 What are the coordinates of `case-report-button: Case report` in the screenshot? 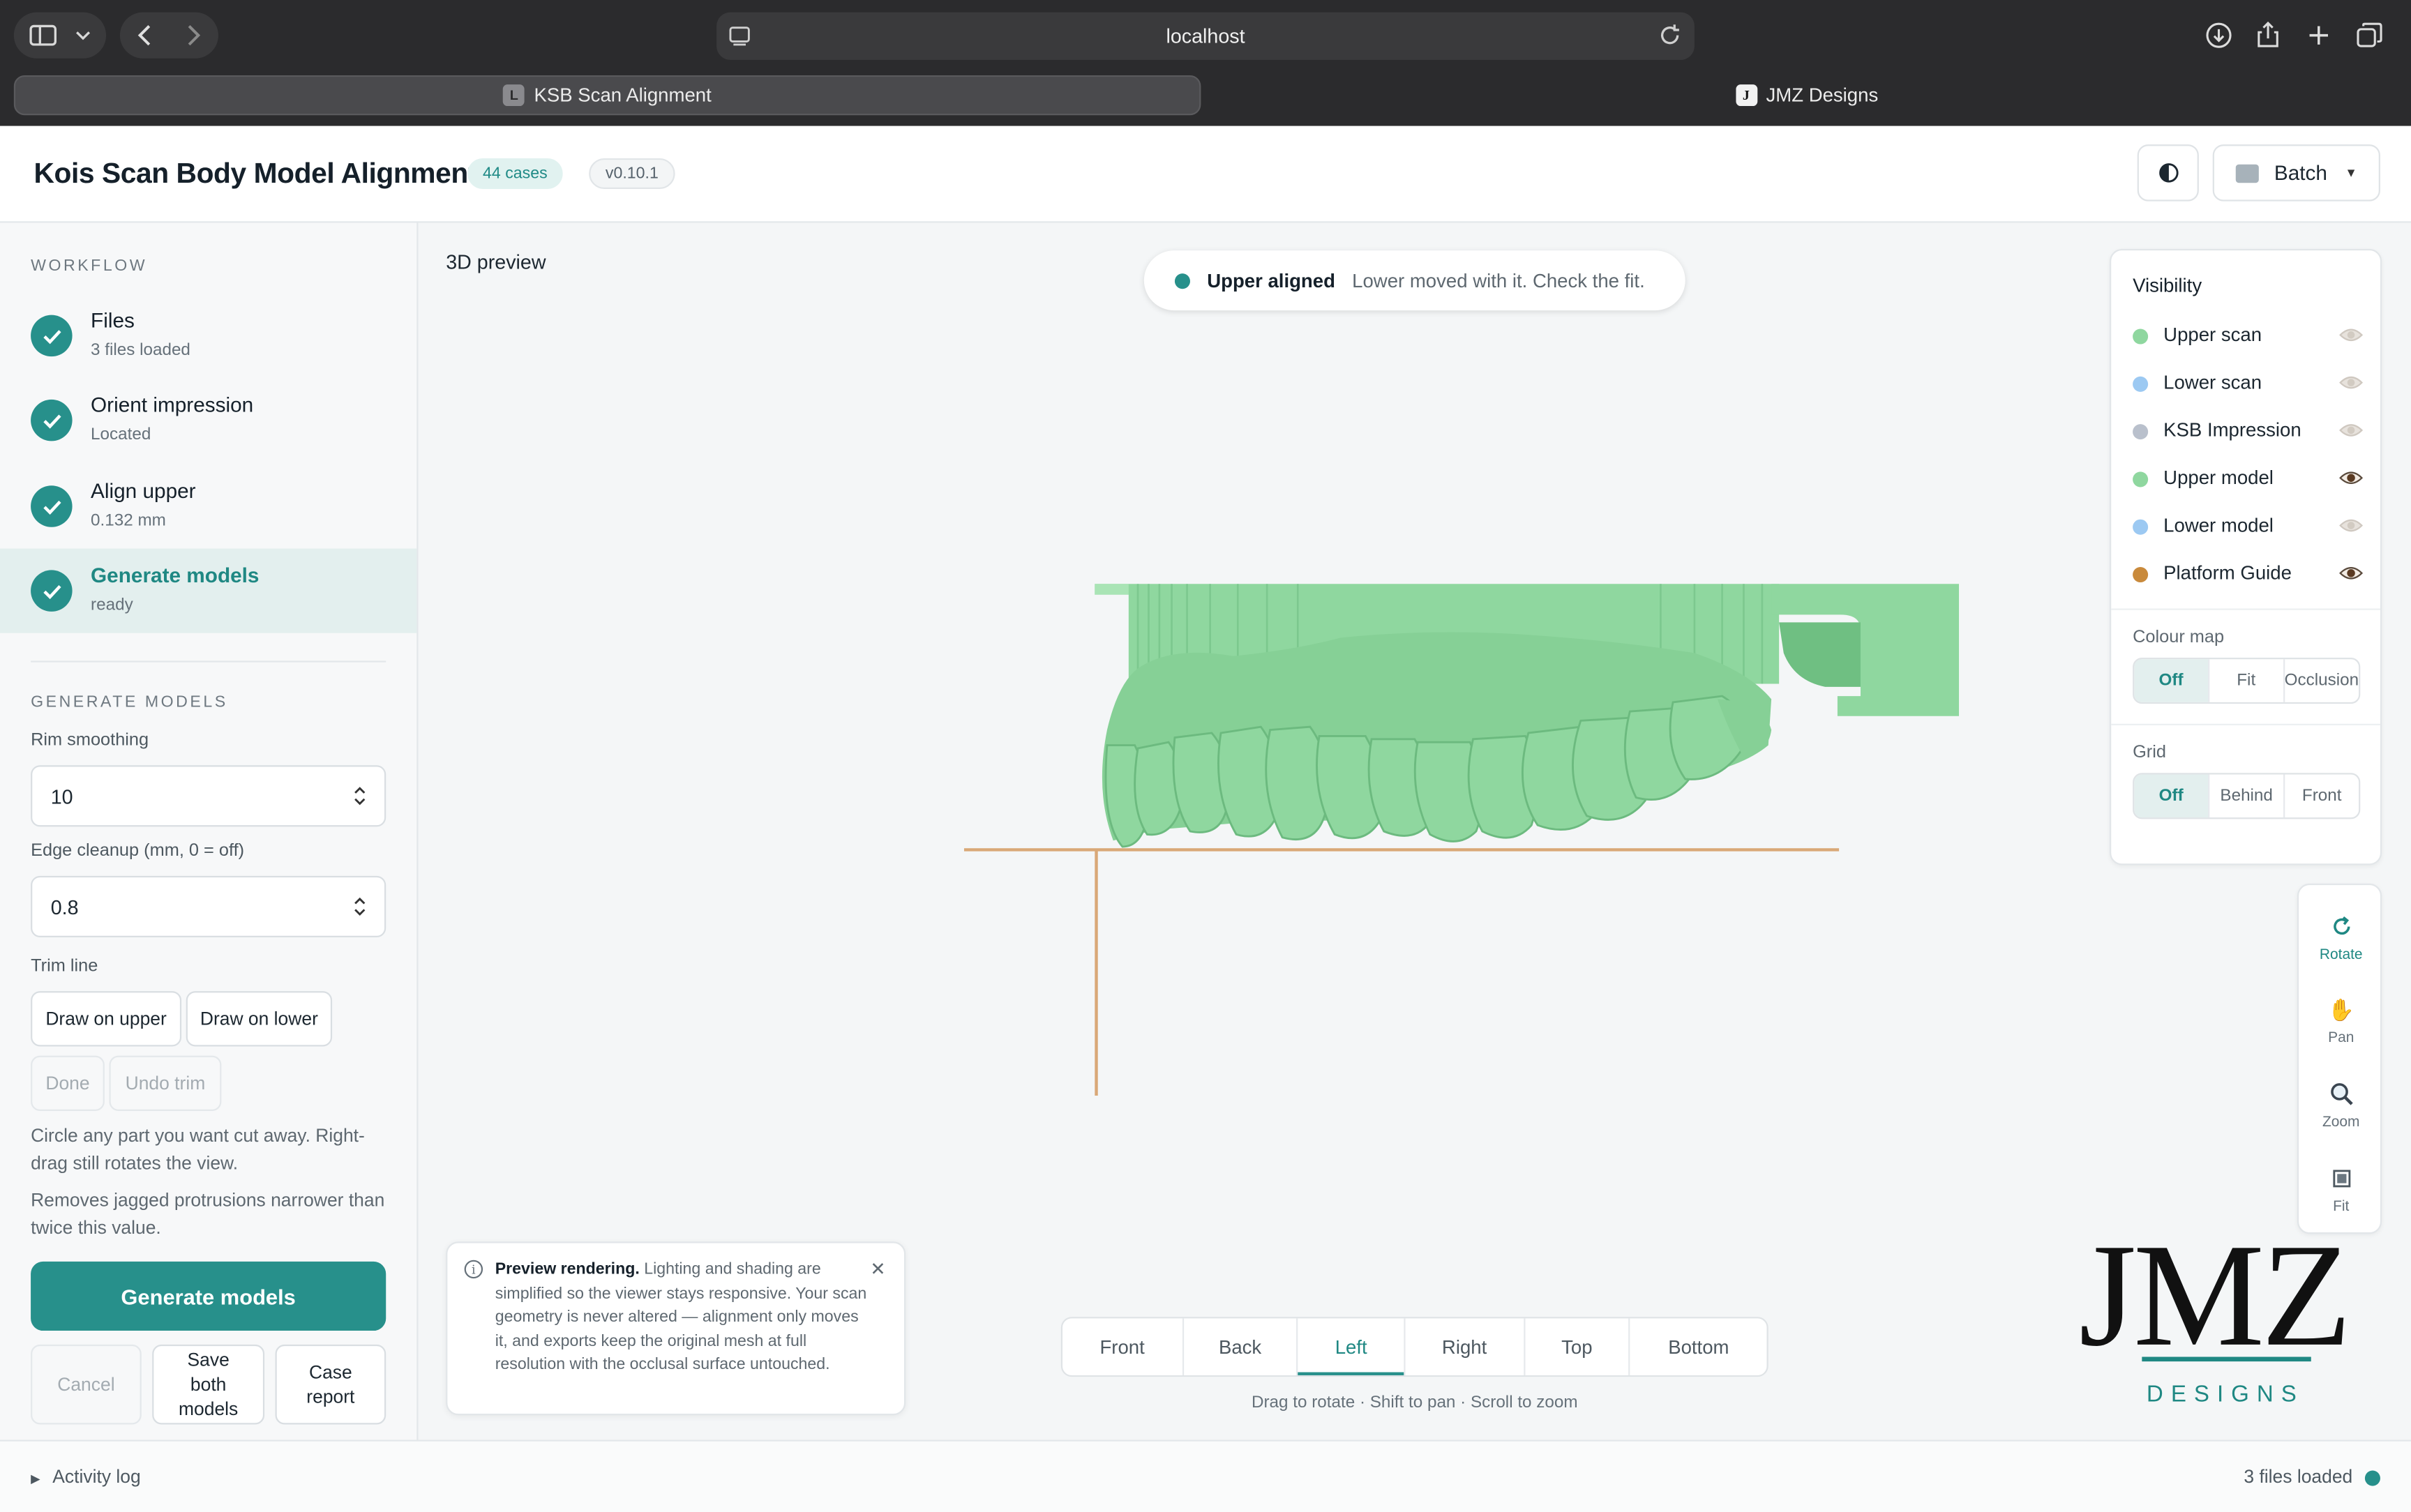 It's located at (330, 1384).